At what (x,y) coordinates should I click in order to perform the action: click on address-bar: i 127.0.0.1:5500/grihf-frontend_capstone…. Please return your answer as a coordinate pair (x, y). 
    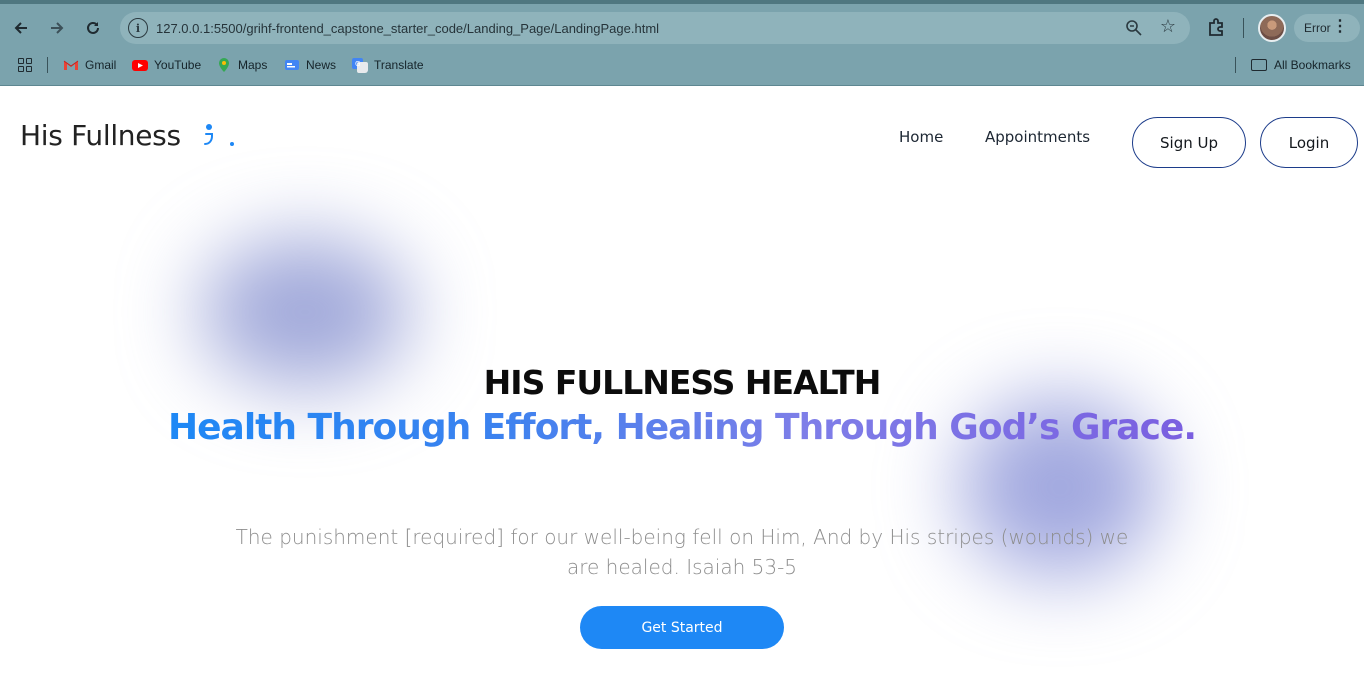
    Looking at the image, I should click on (655, 28).